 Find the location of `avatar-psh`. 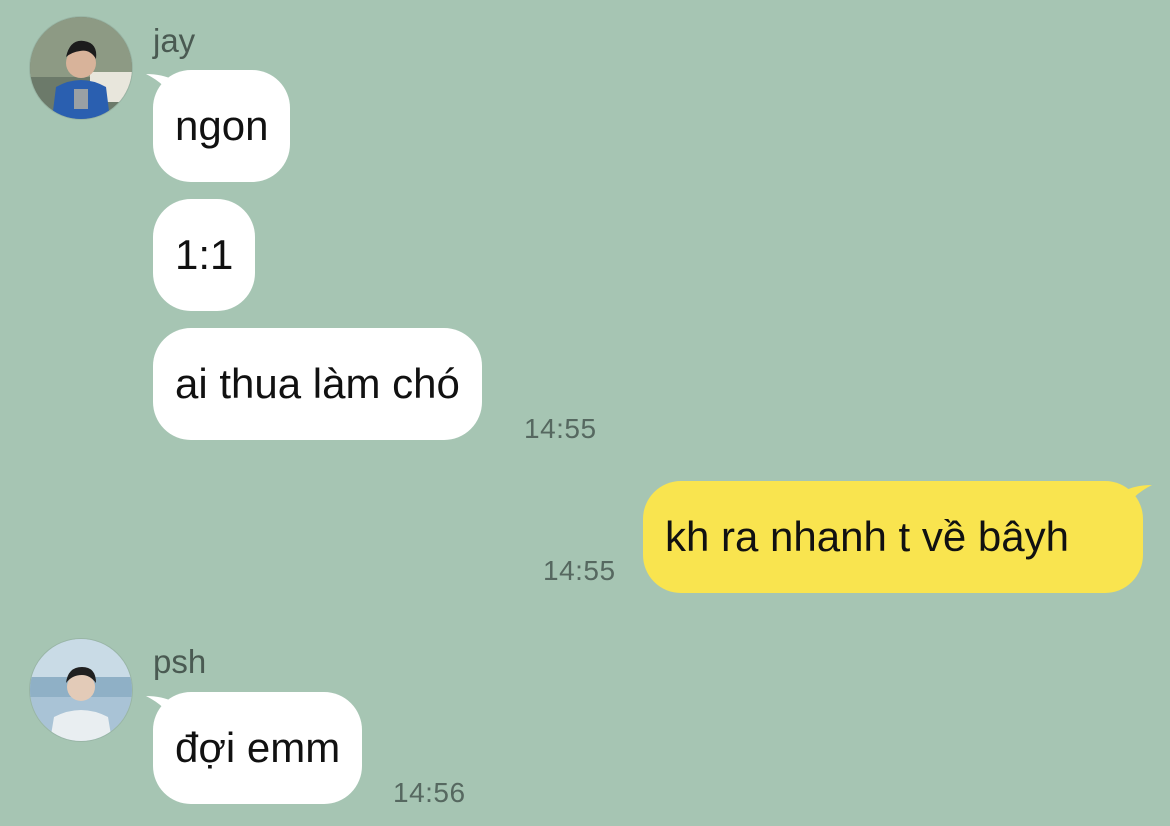

avatar-psh is located at coordinates (81, 690).